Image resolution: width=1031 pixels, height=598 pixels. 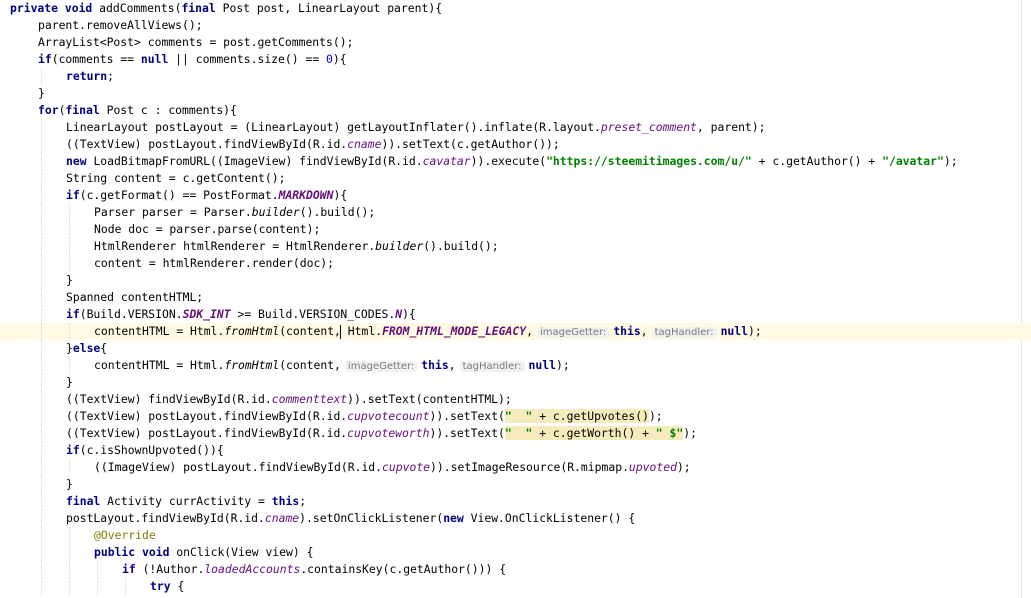 I want to click on code-token: return, so click(x=87, y=76).